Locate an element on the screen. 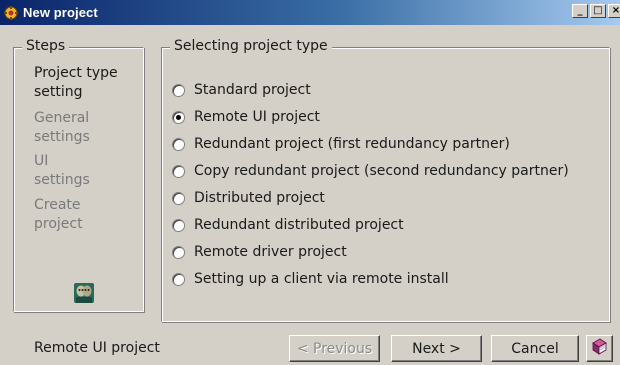 Image resolution: width=620 pixels, height=365 pixels. option-label: Remote UI project is located at coordinates (257, 117).